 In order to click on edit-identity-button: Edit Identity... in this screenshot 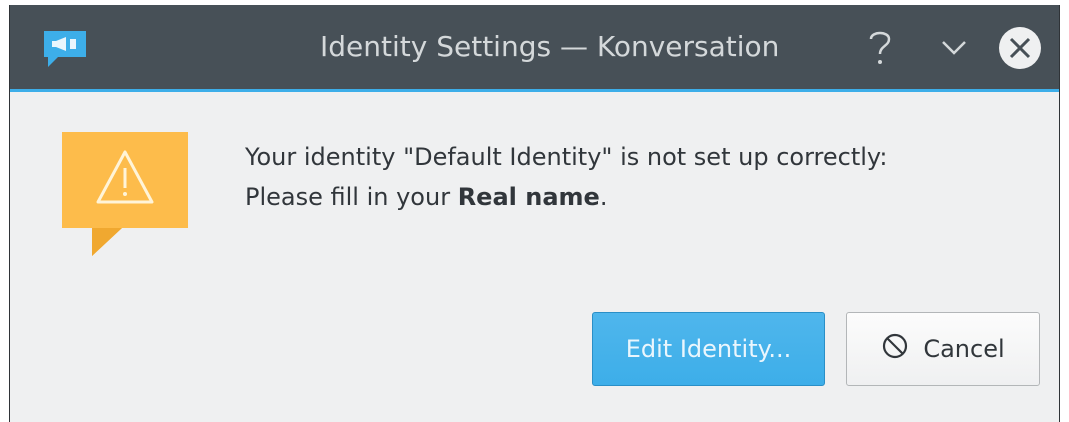, I will do `click(708, 349)`.